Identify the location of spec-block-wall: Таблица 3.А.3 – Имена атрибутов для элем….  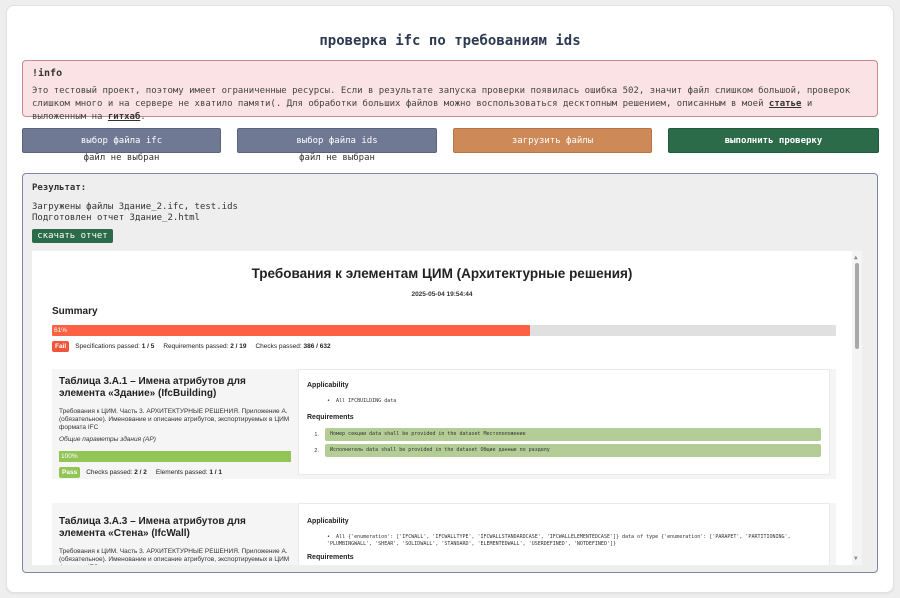
(444, 534).